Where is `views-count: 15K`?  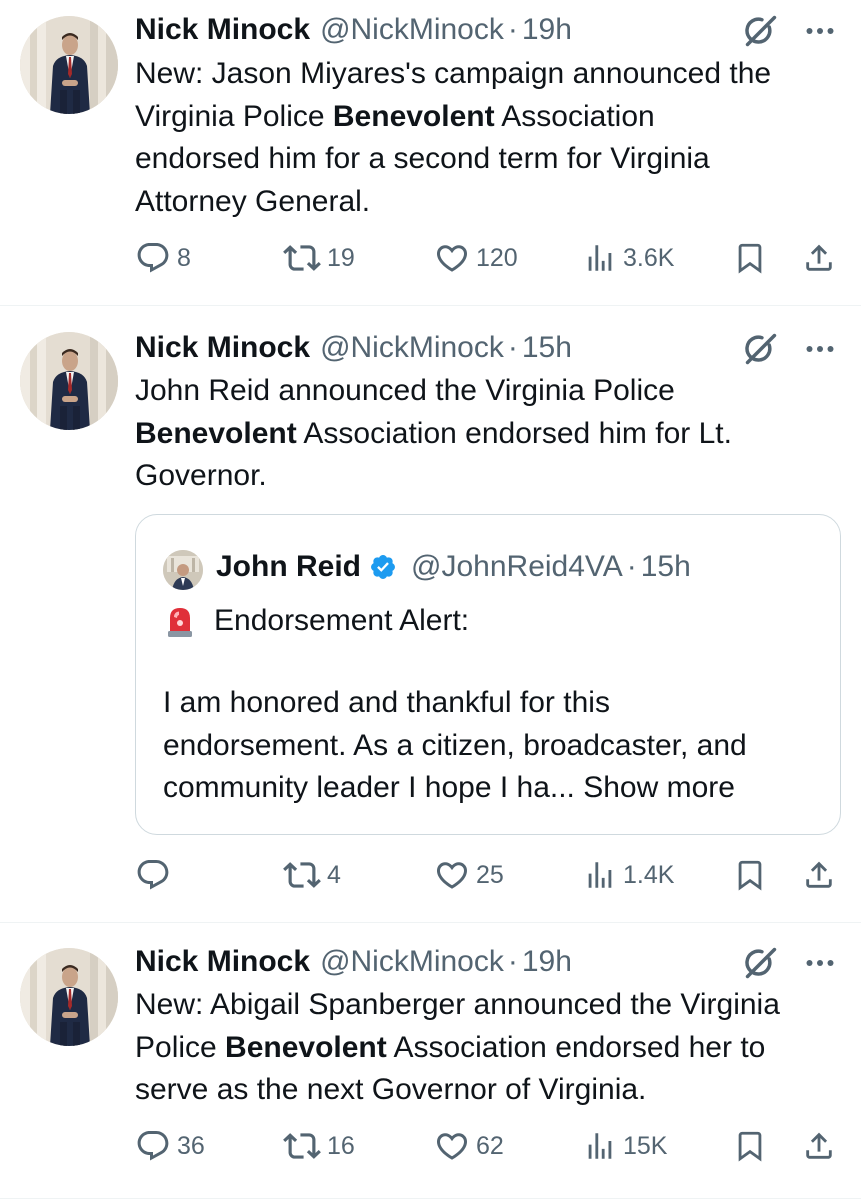
views-count: 15K is located at coordinates (645, 1145).